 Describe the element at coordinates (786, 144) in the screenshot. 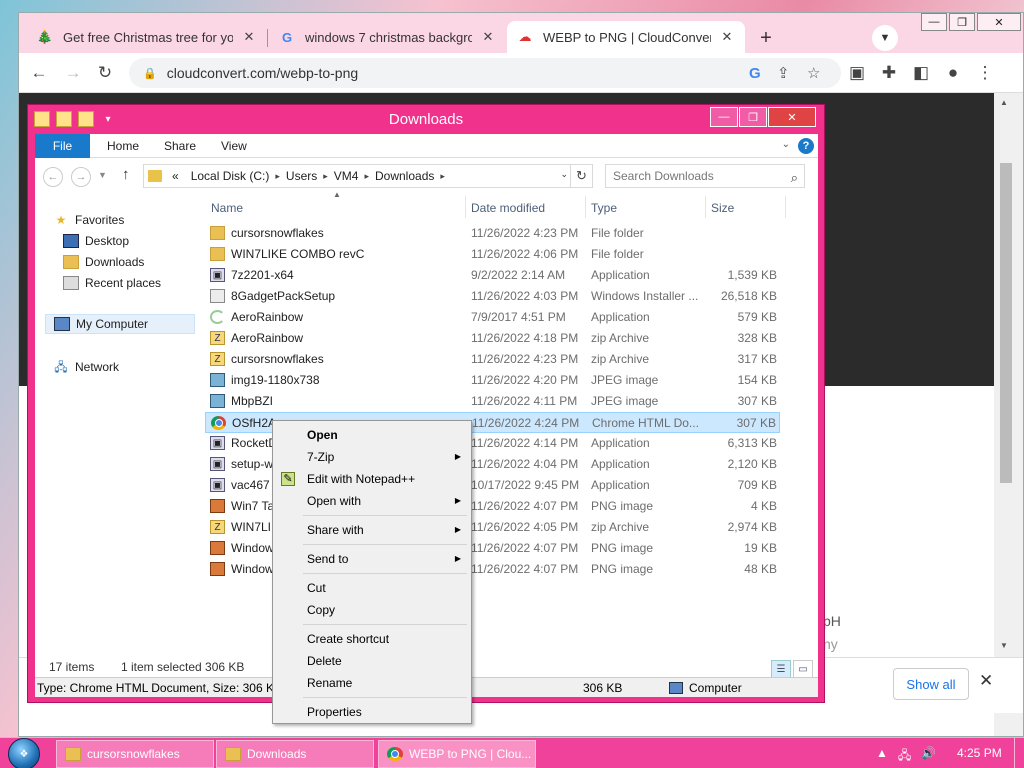

I see `ribbon-expand-icon: ⌄` at that location.